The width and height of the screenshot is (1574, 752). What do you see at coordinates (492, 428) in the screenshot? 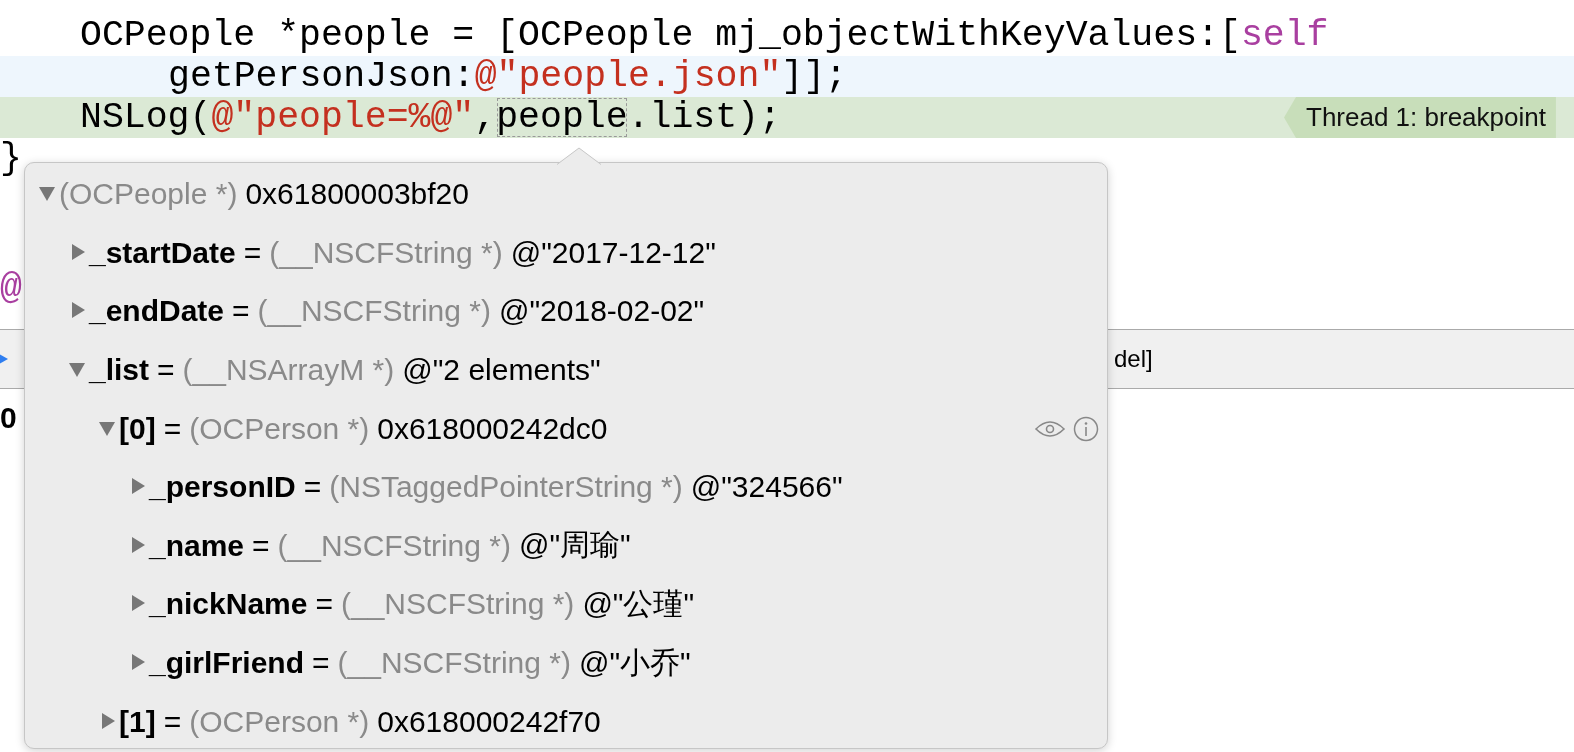
I see `variable-value: 0x618000242dc0` at bounding box center [492, 428].